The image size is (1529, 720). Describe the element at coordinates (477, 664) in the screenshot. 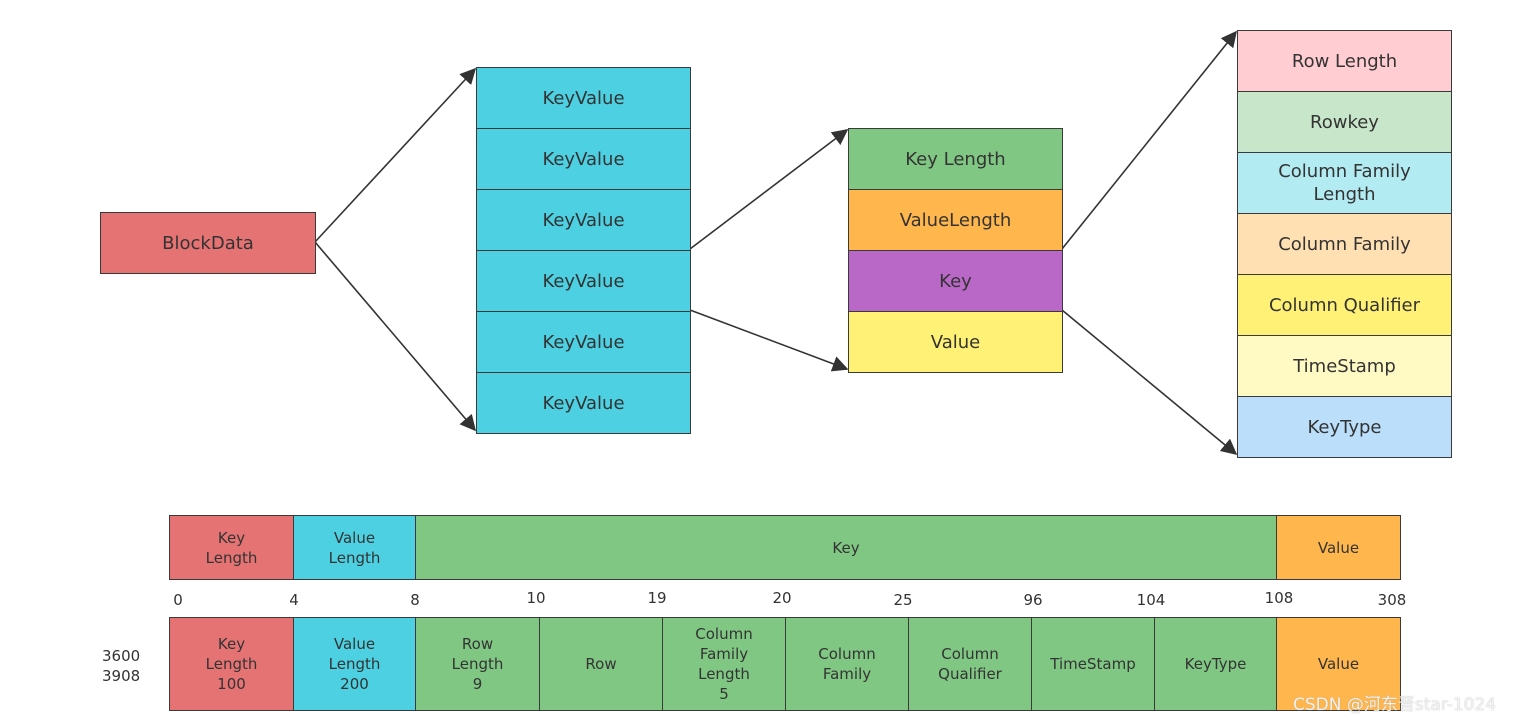

I see `example-cell: Row Length 9` at that location.